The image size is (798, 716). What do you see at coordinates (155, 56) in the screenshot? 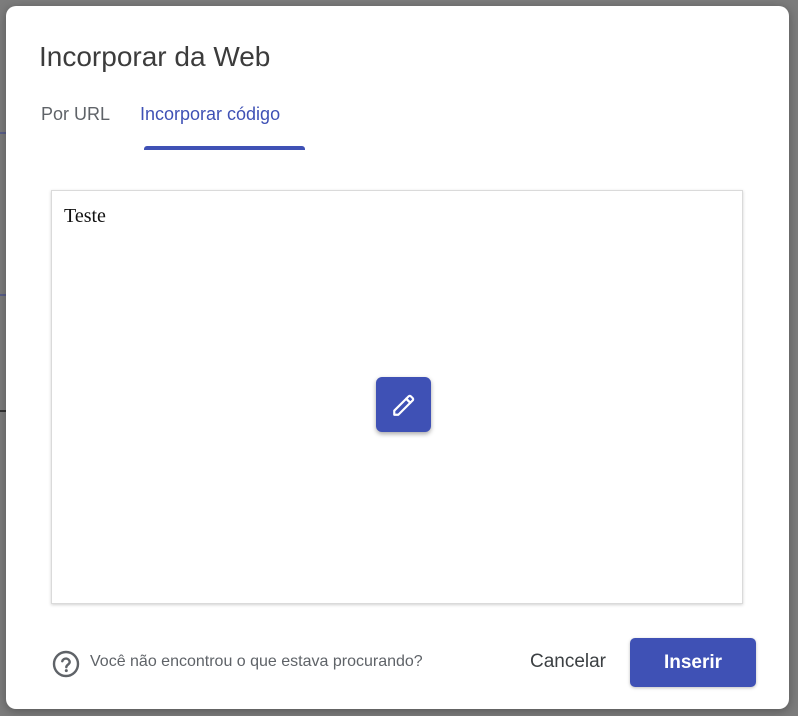
I see `dialog-title: Incorporar da Web` at bounding box center [155, 56].